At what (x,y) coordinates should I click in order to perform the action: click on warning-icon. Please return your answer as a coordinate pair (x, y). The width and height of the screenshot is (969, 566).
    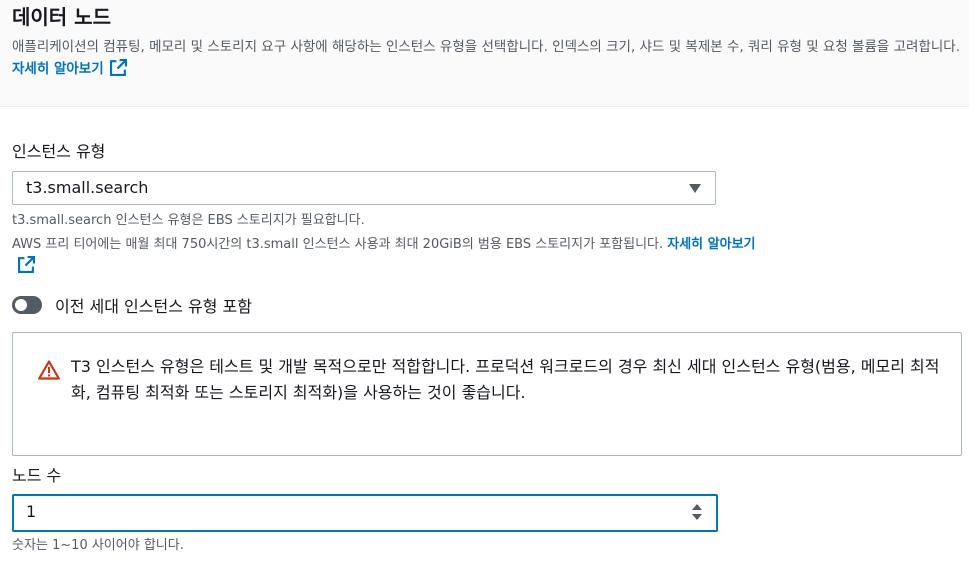
    Looking at the image, I should click on (49, 372).